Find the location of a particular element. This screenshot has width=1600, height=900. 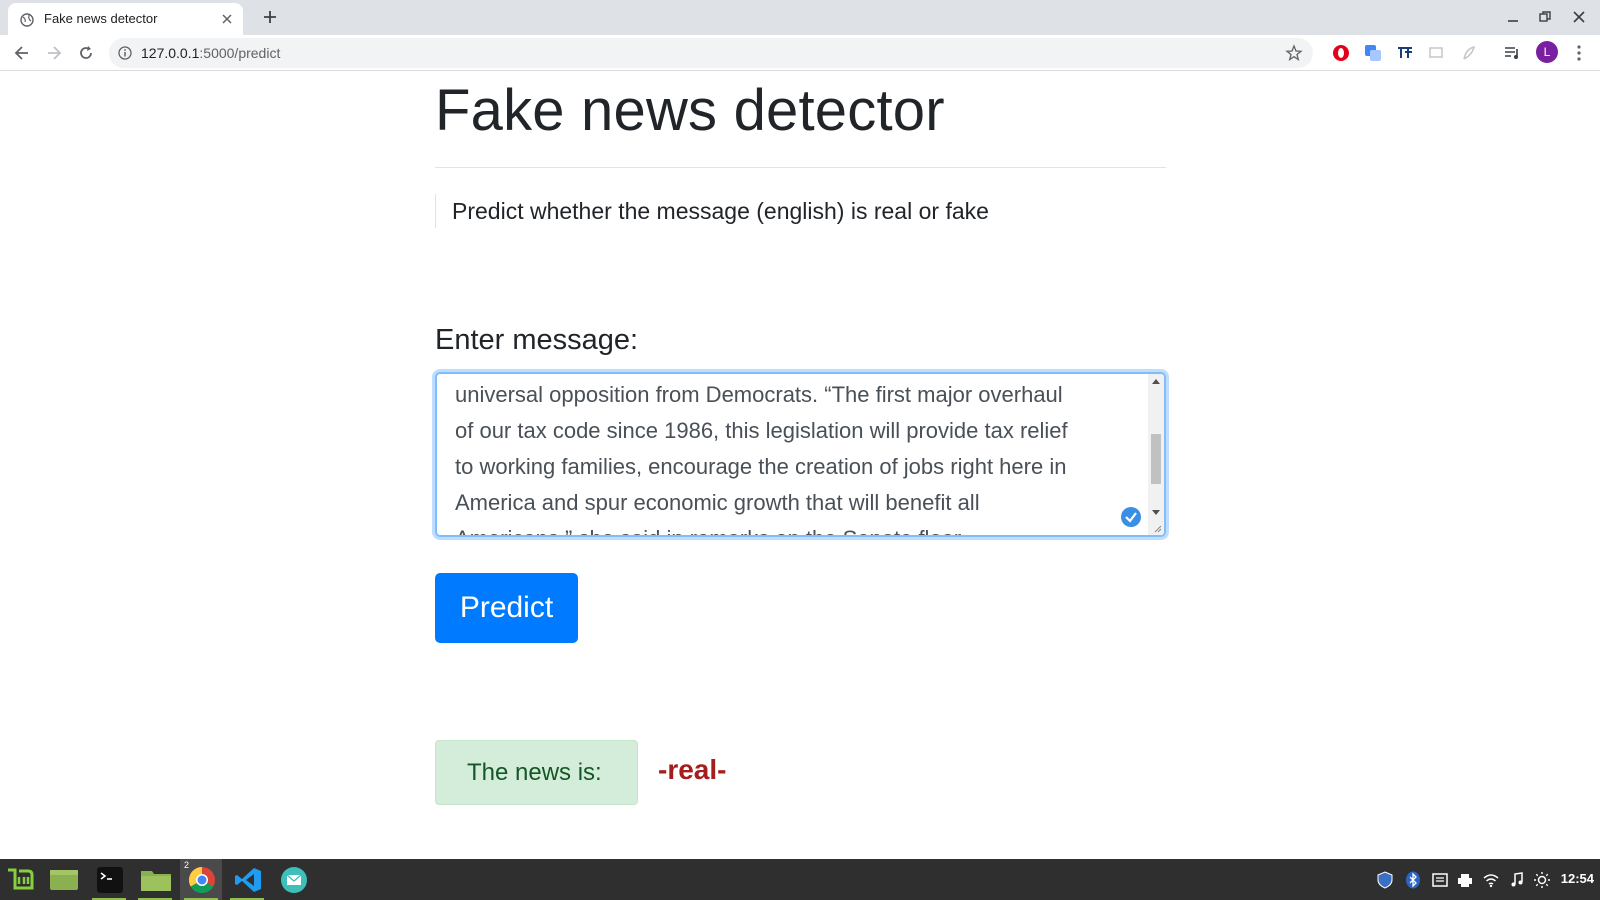

mail-taskbar-button is located at coordinates (293, 879).